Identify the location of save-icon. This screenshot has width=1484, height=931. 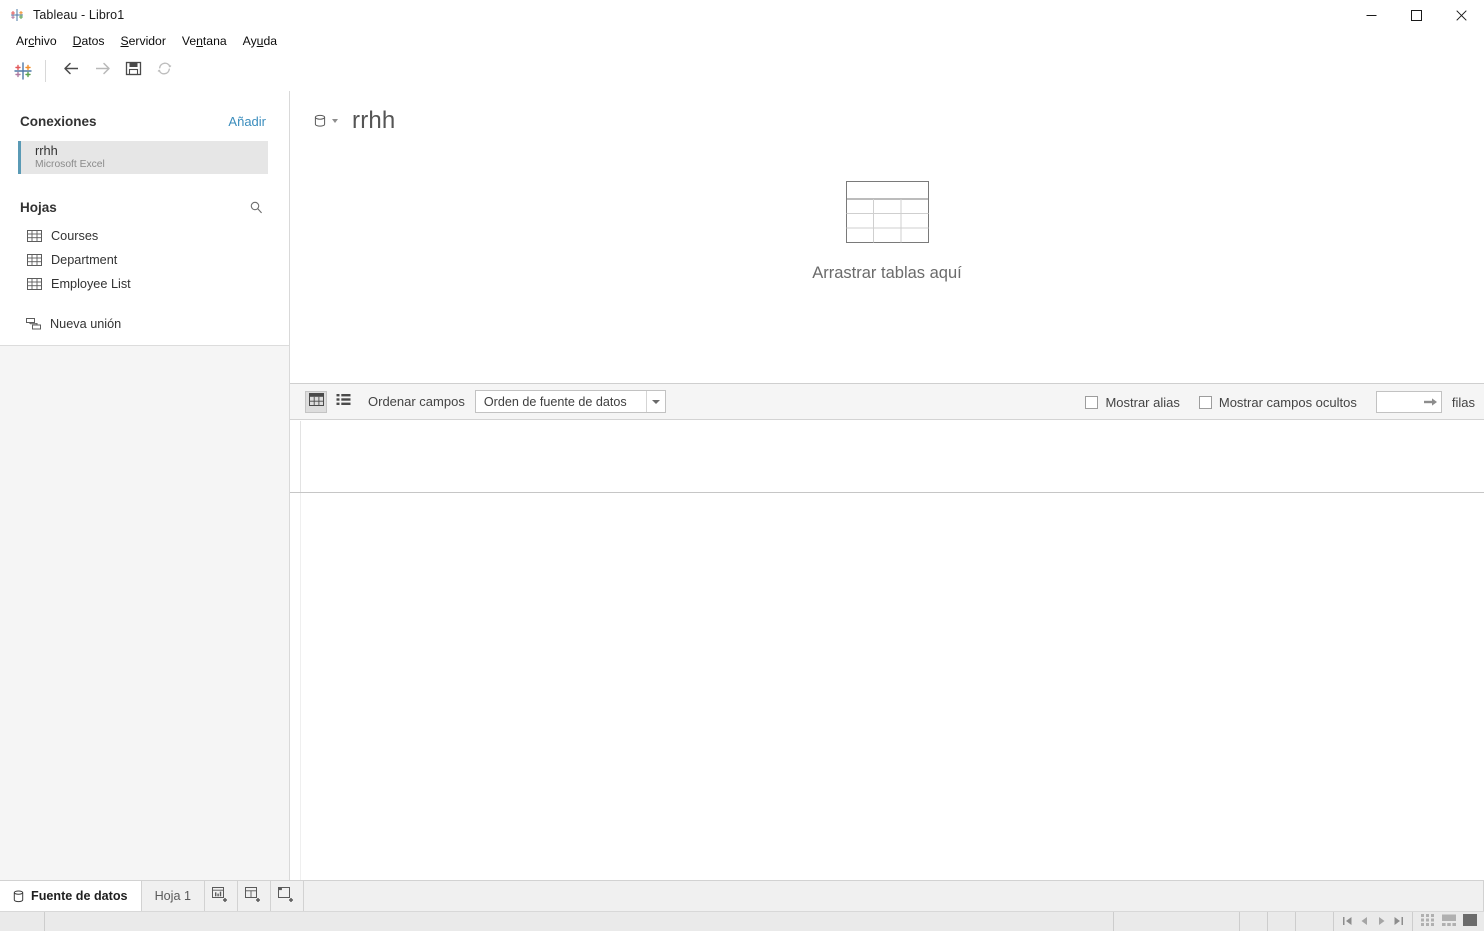
(133, 71).